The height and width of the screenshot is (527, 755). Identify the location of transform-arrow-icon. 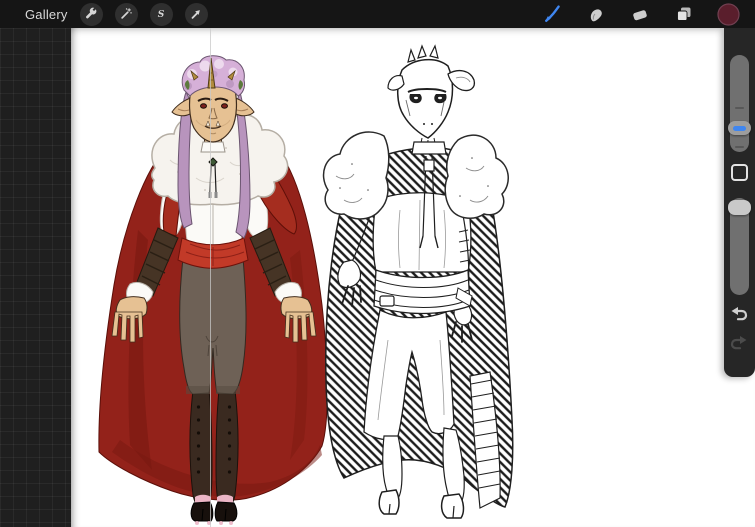
(196, 14).